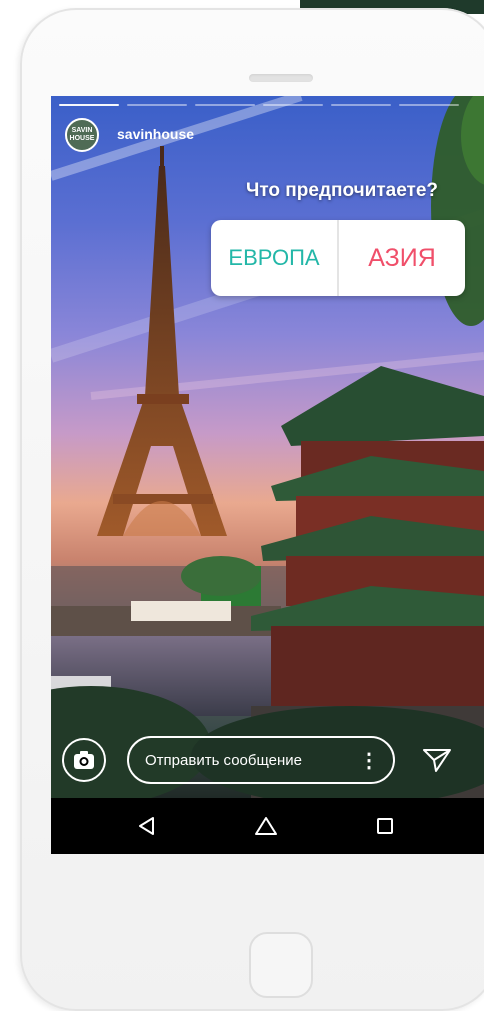 Image resolution: width=484 pixels, height=1011 pixels. I want to click on home-button, so click(266, 826).